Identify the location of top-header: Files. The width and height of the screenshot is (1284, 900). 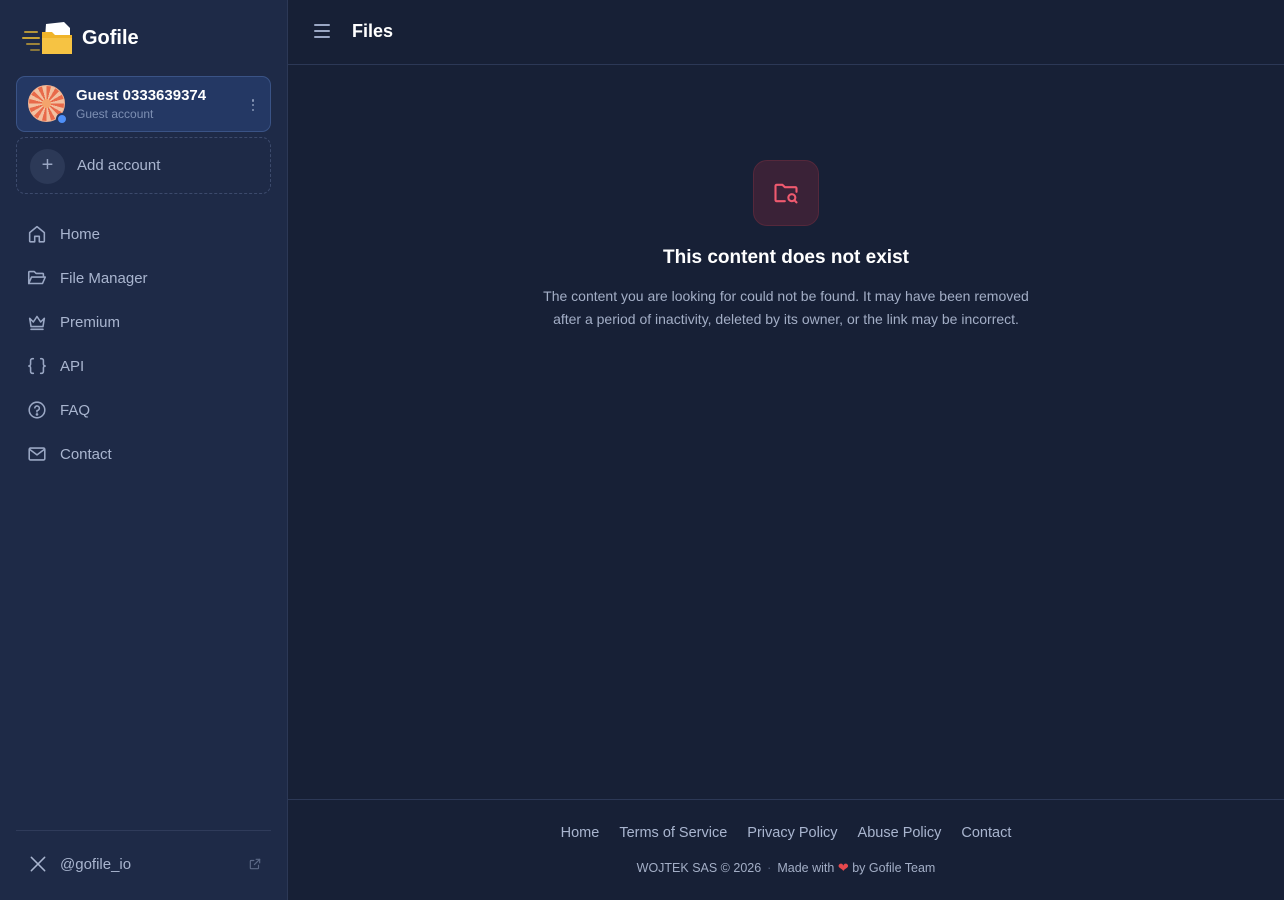
(786, 32).